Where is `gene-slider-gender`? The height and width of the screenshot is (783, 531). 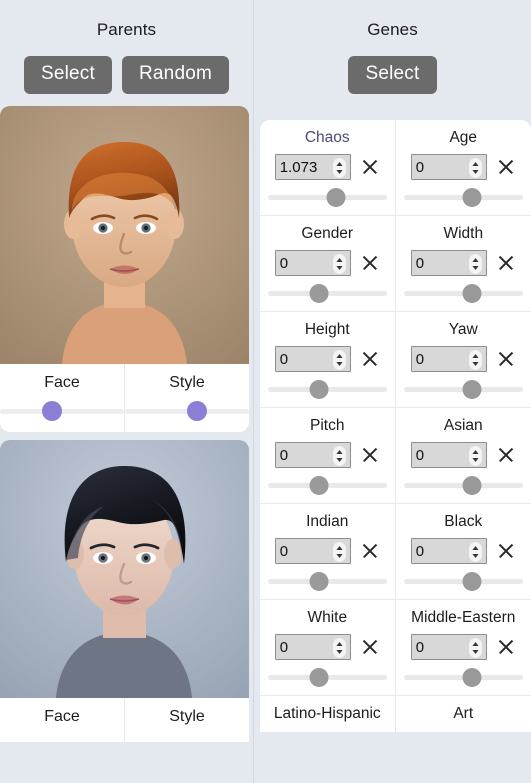
gene-slider-gender is located at coordinates (327, 293).